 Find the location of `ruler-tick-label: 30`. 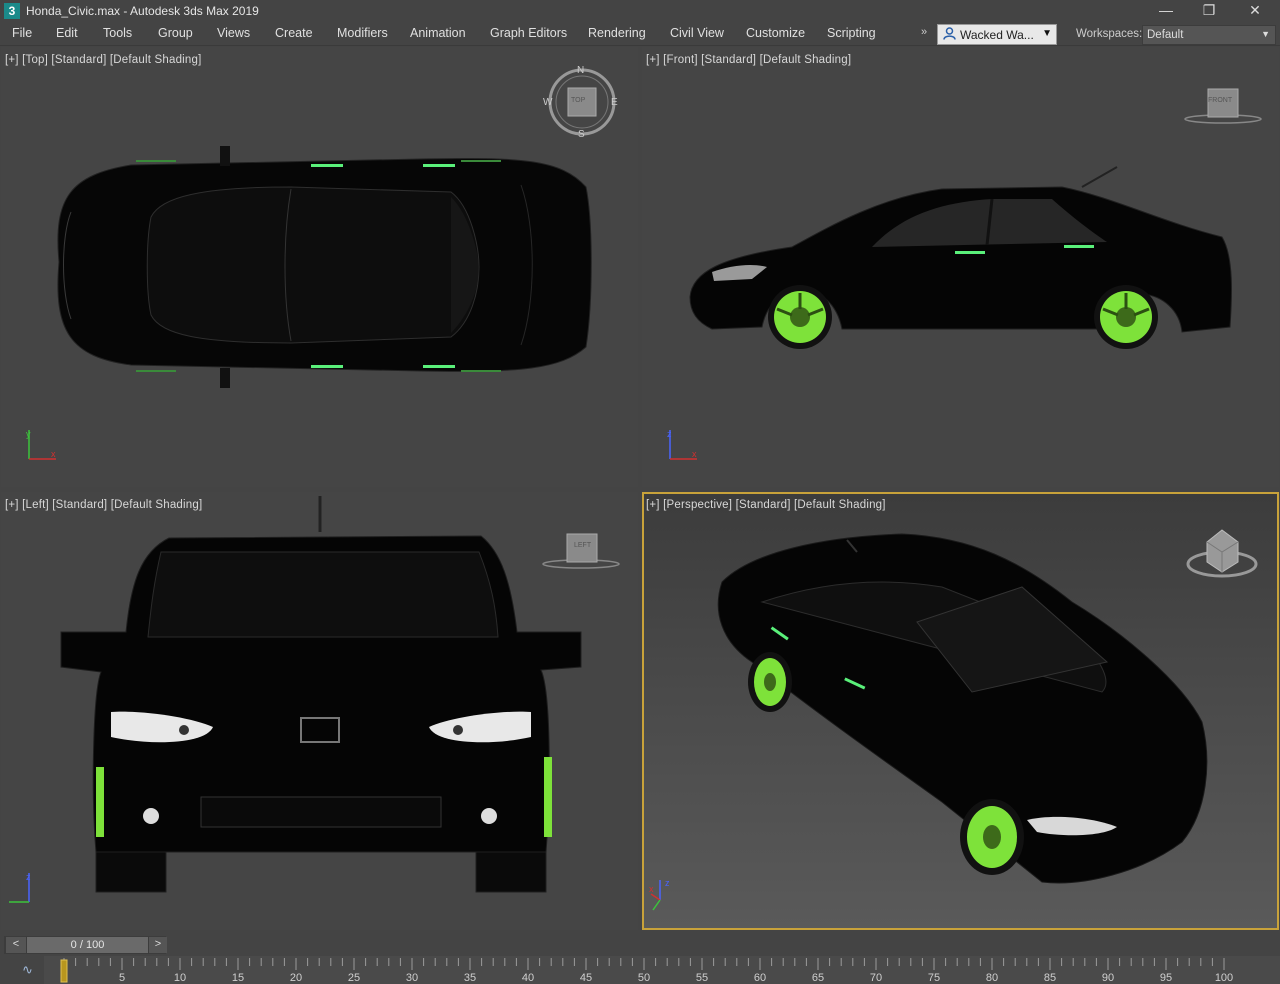

ruler-tick-label: 30 is located at coordinates (412, 978).